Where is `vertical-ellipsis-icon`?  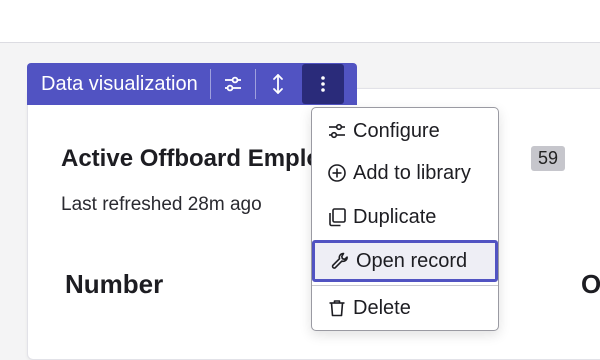 vertical-ellipsis-icon is located at coordinates (322, 84).